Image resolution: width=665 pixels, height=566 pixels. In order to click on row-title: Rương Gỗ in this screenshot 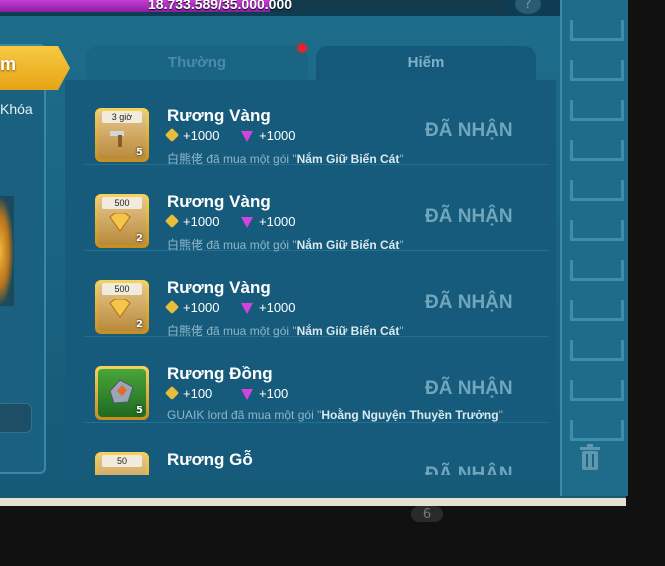, I will do `click(210, 459)`.